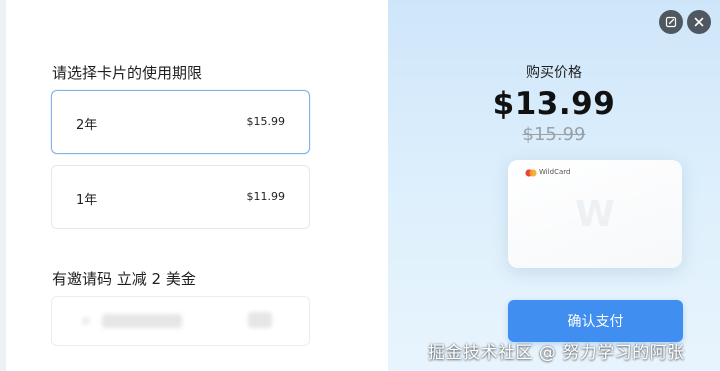  I want to click on invite-title: 有邀请码 立减 2 美金, so click(124, 279).